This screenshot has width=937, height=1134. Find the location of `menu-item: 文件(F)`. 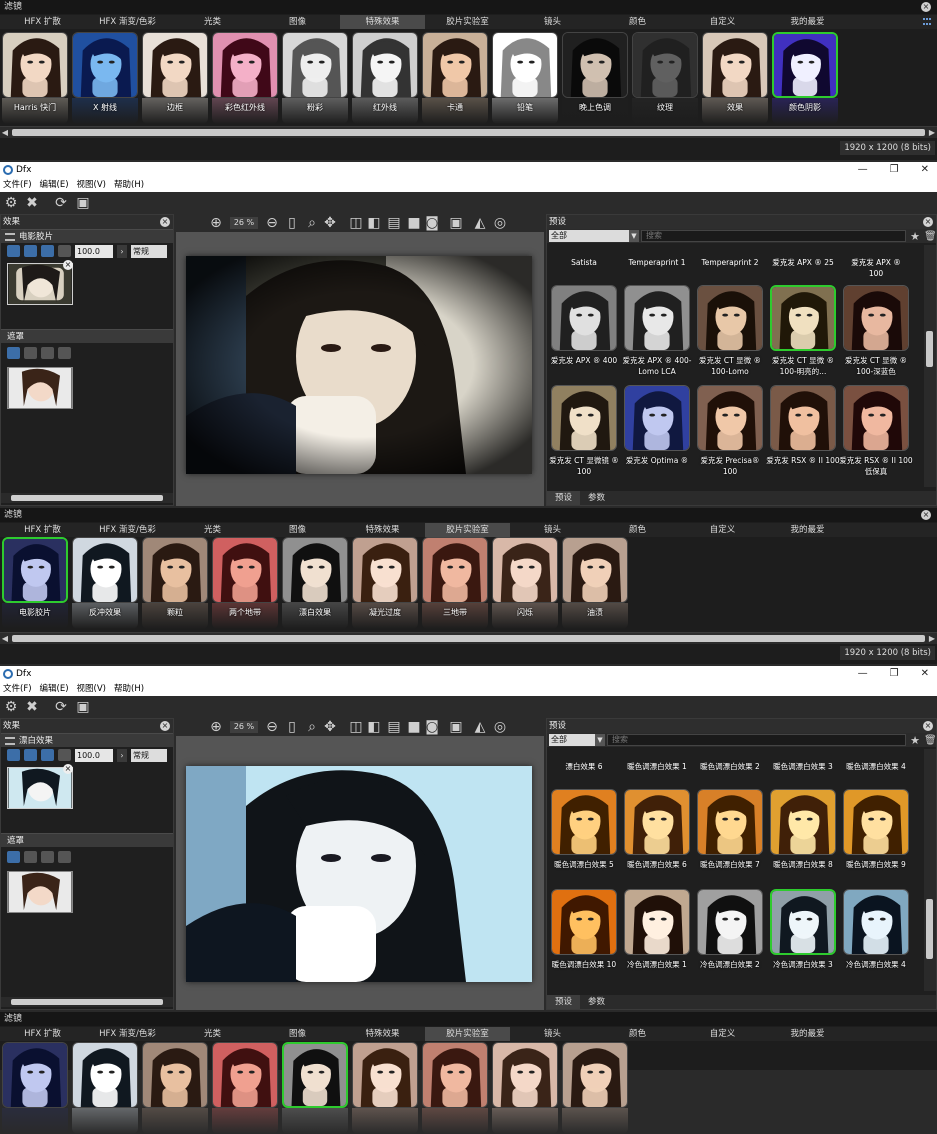

menu-item: 文件(F) is located at coordinates (17, 185).